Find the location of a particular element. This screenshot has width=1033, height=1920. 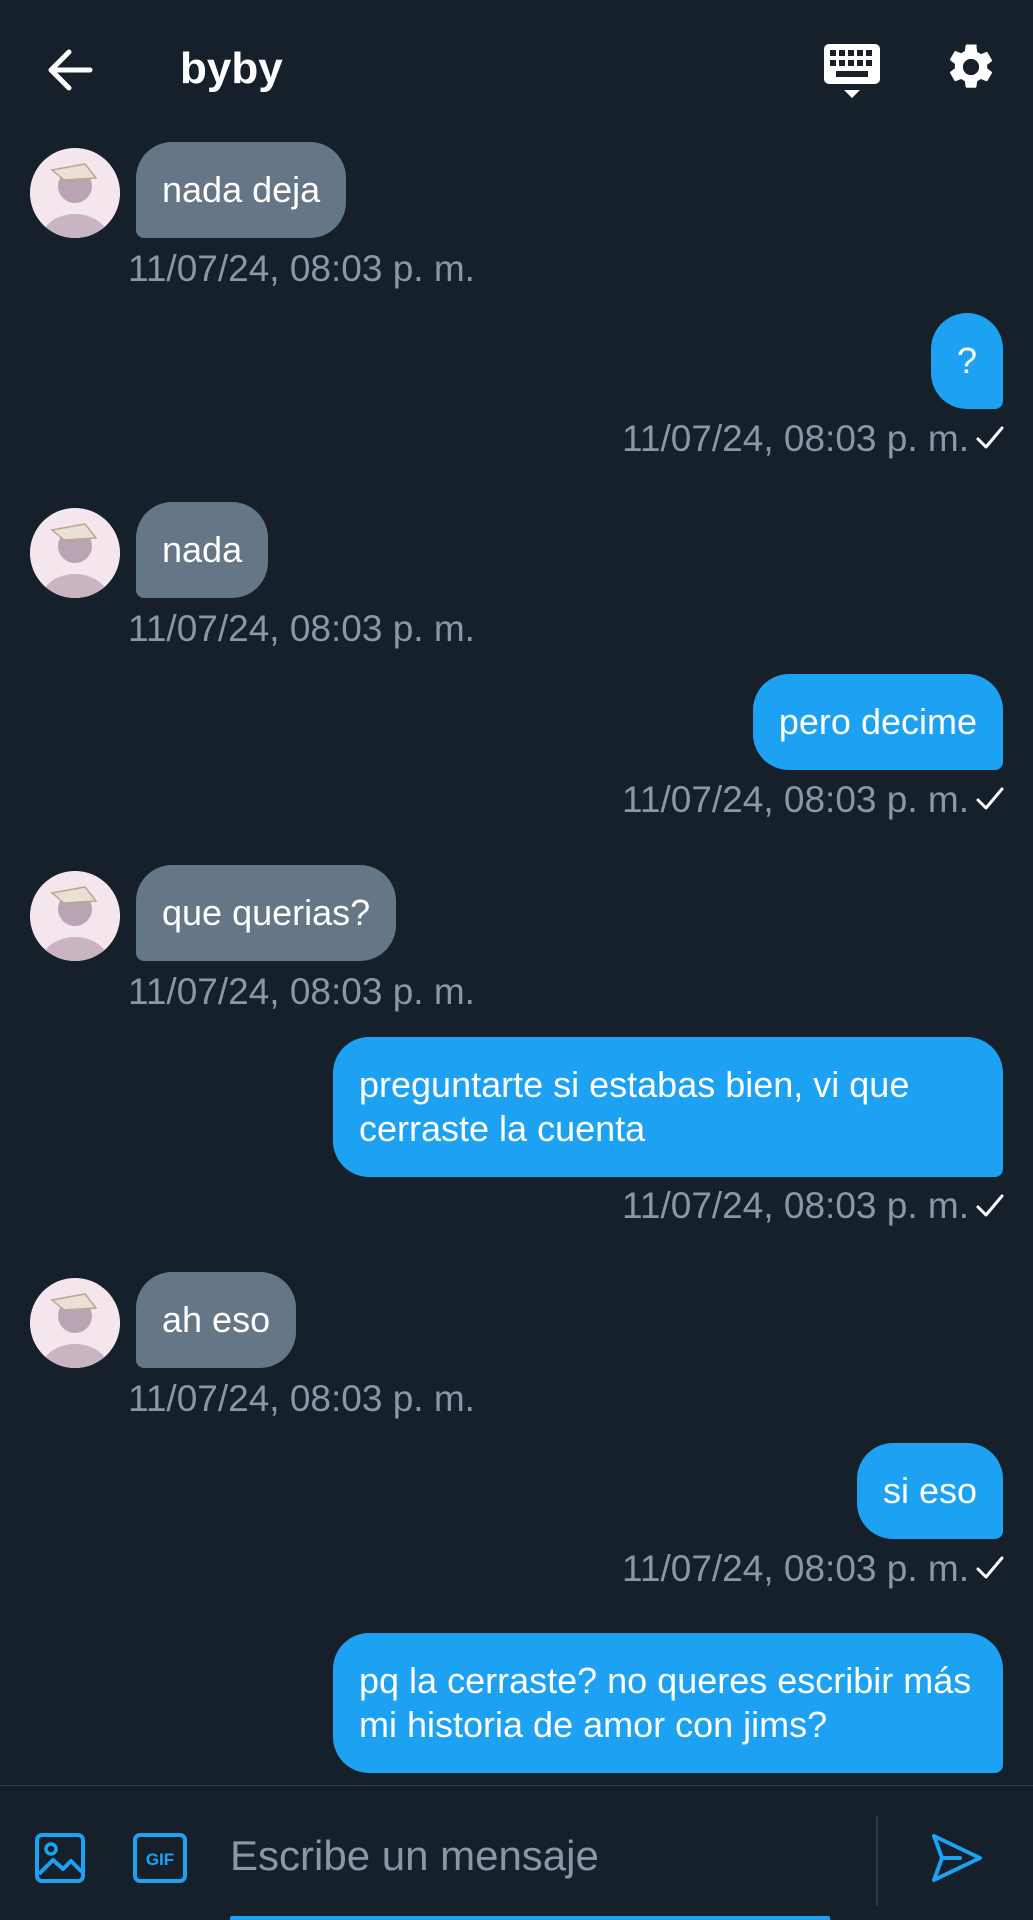

message-bubble: pero decime is located at coordinates (877, 722).